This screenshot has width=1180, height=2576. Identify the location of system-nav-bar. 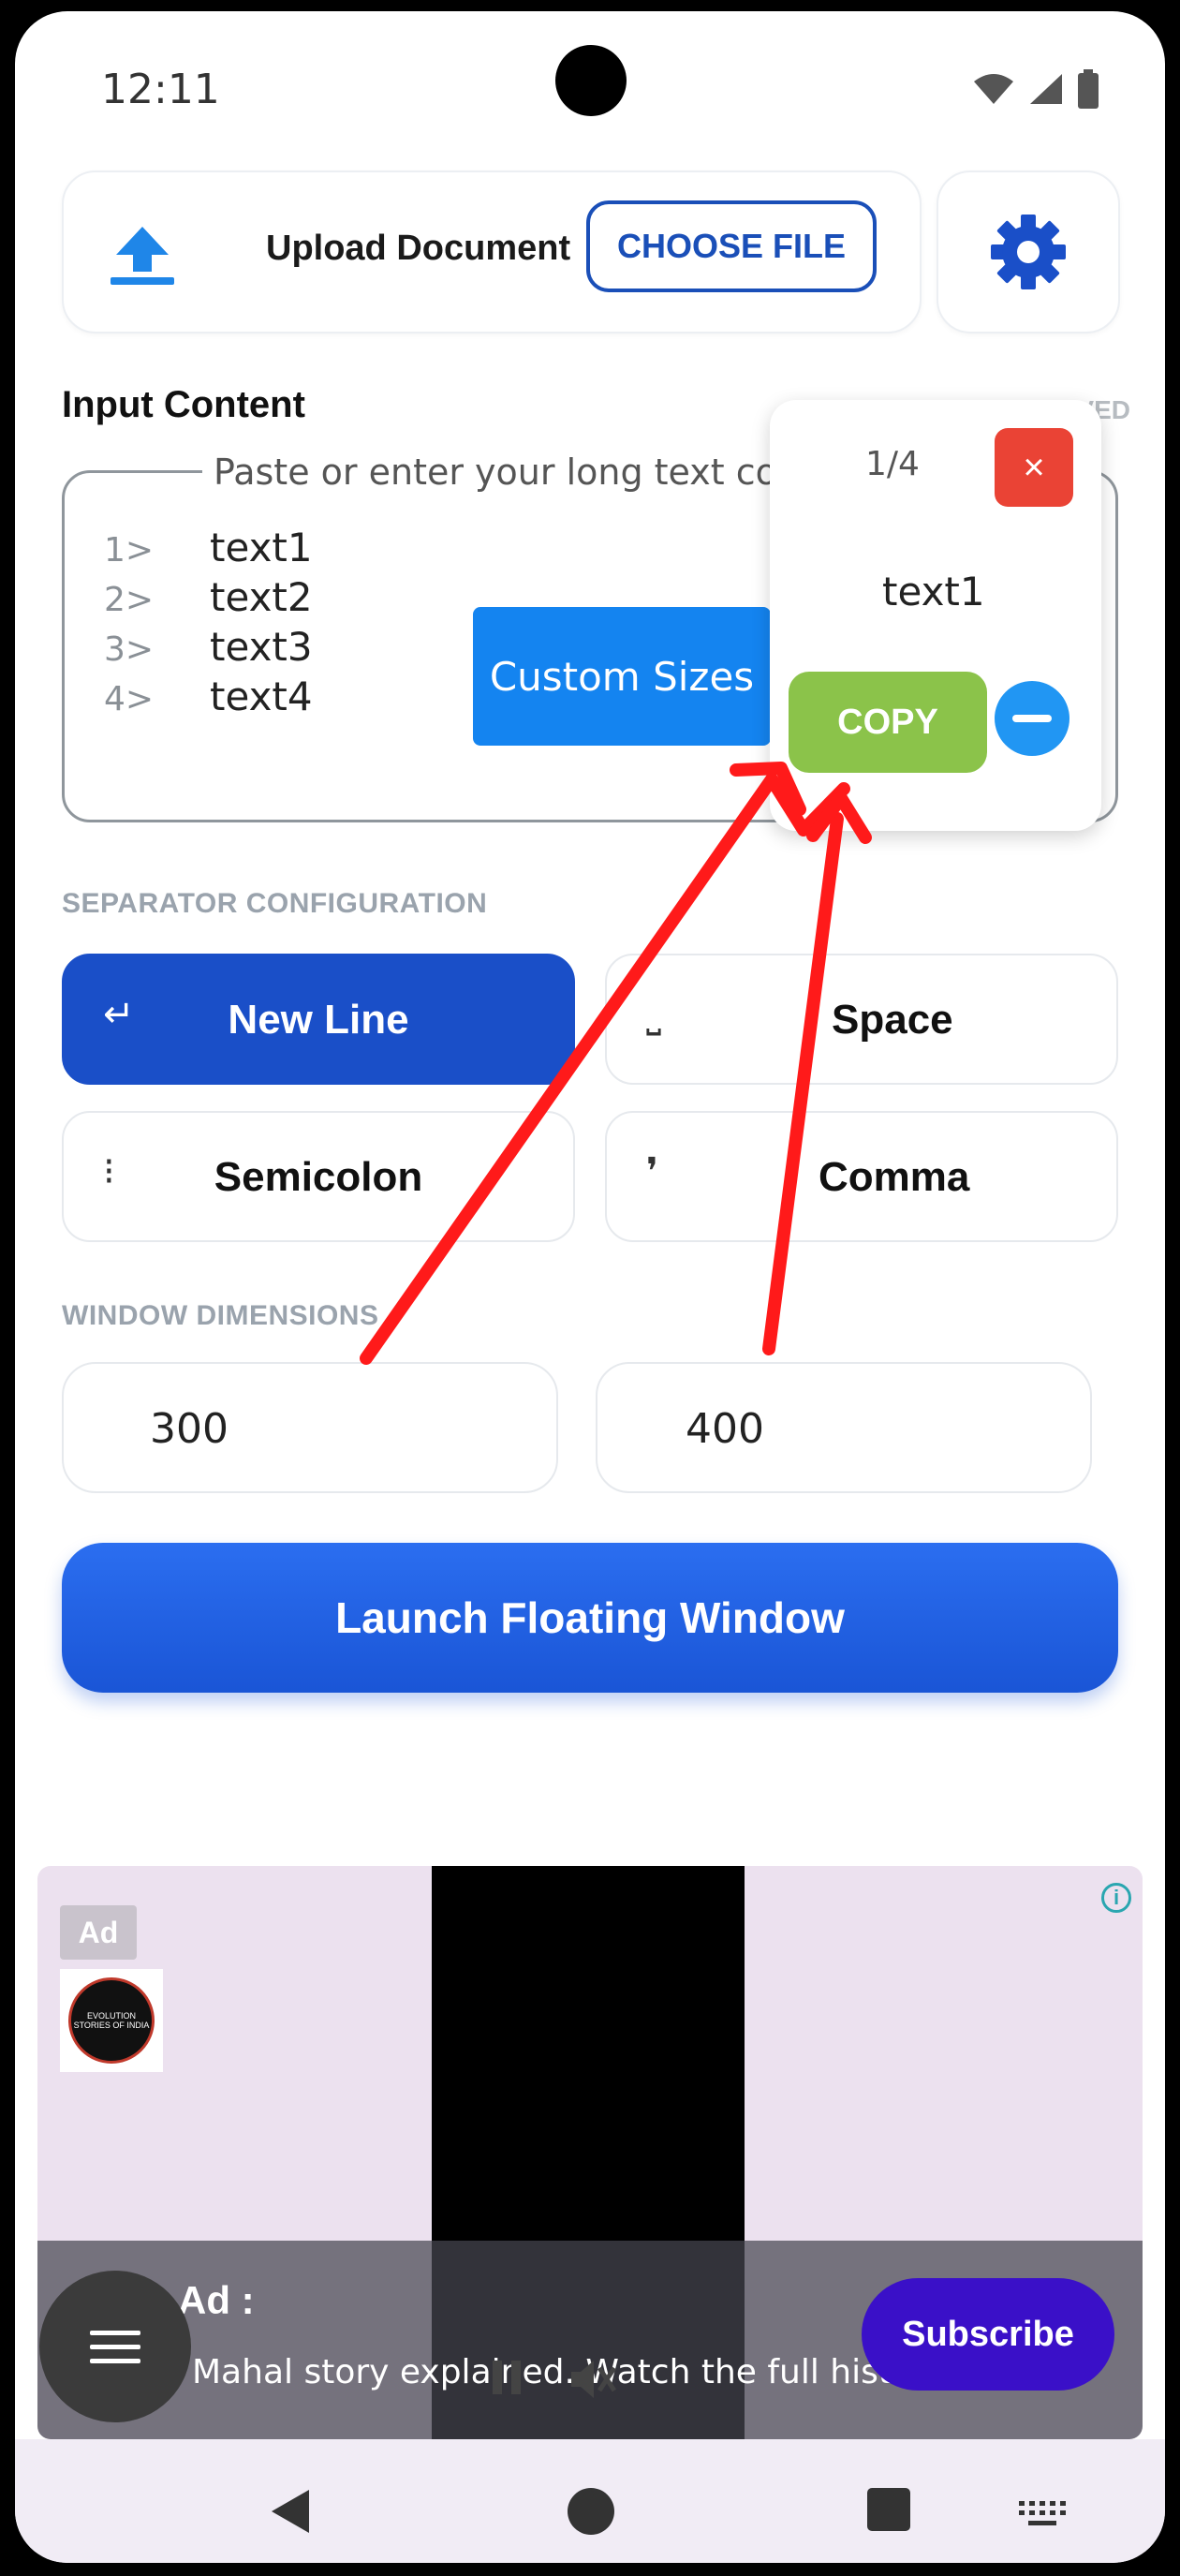
(590, 2501).